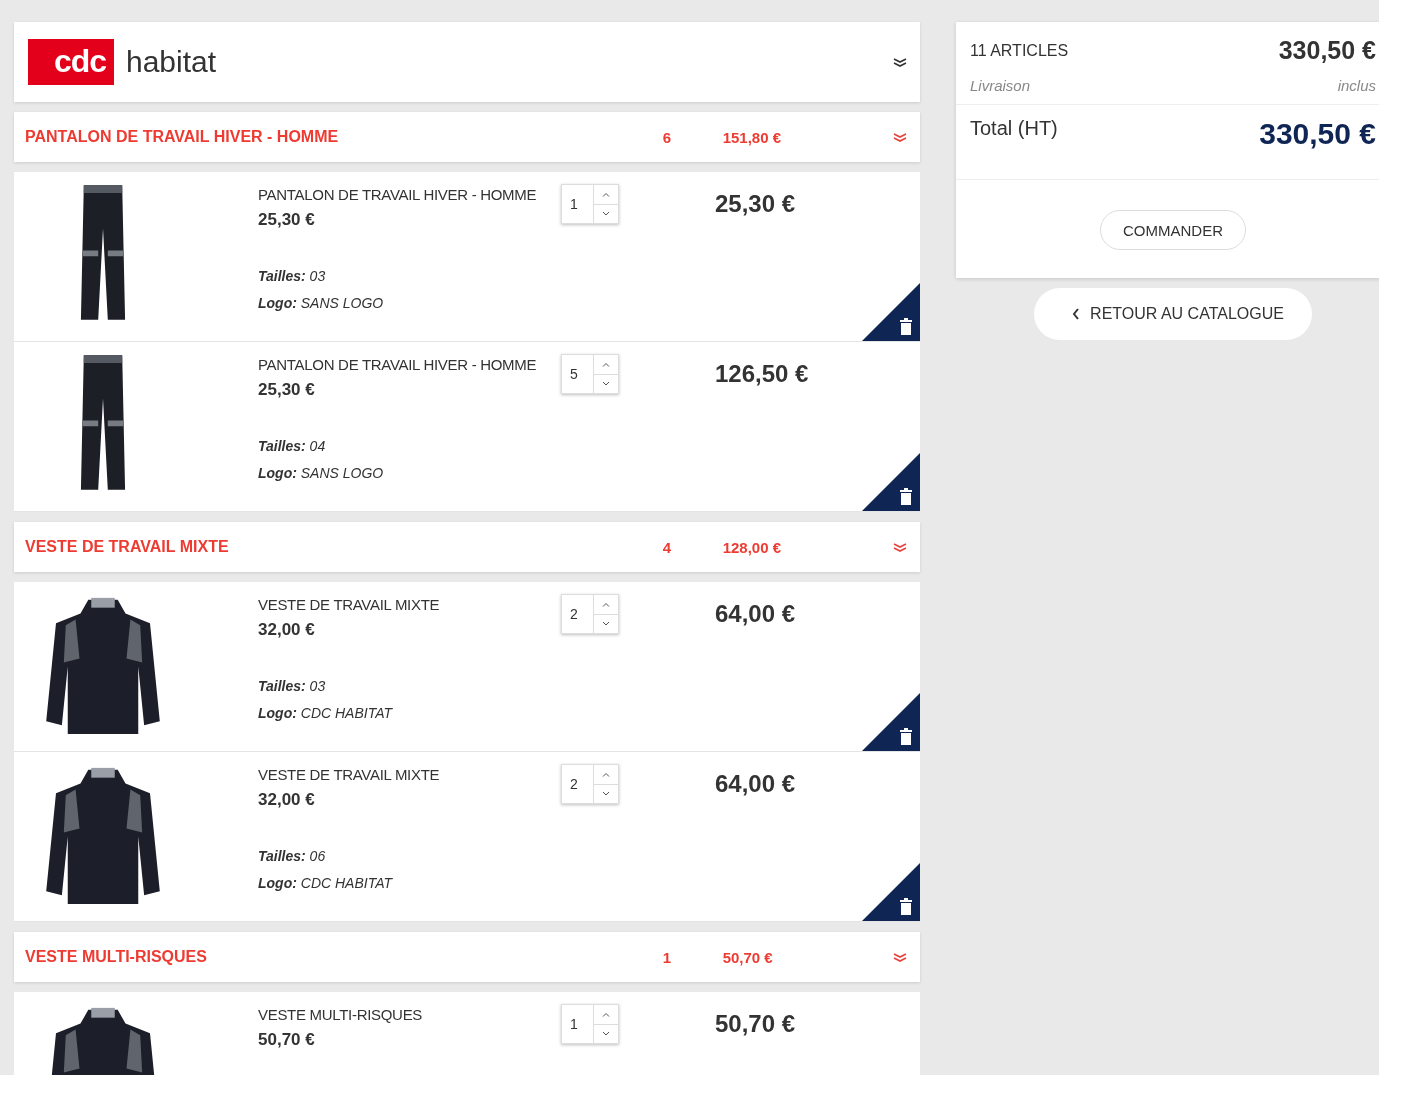  Describe the element at coordinates (287, 1040) in the screenshot. I see `unit-price: 50,70 €` at that location.